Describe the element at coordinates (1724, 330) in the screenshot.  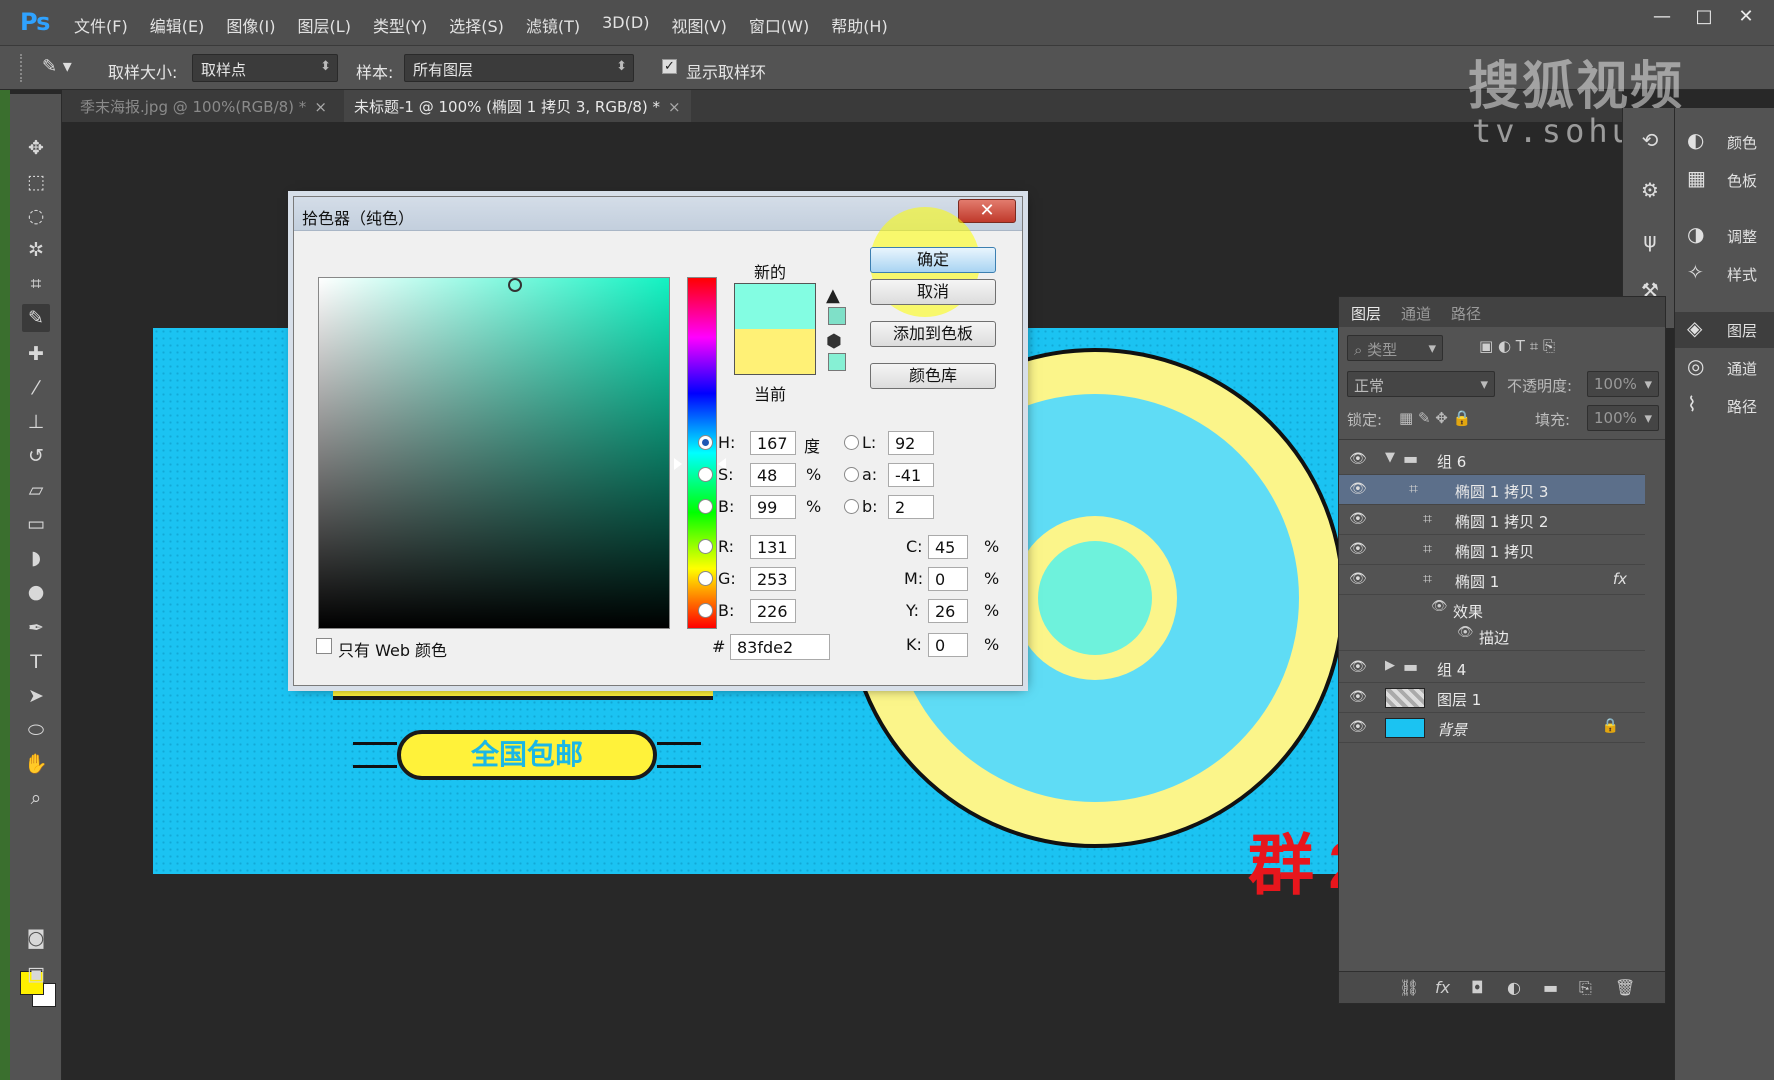
I see `dock-layers: ◈ 图层` at that location.